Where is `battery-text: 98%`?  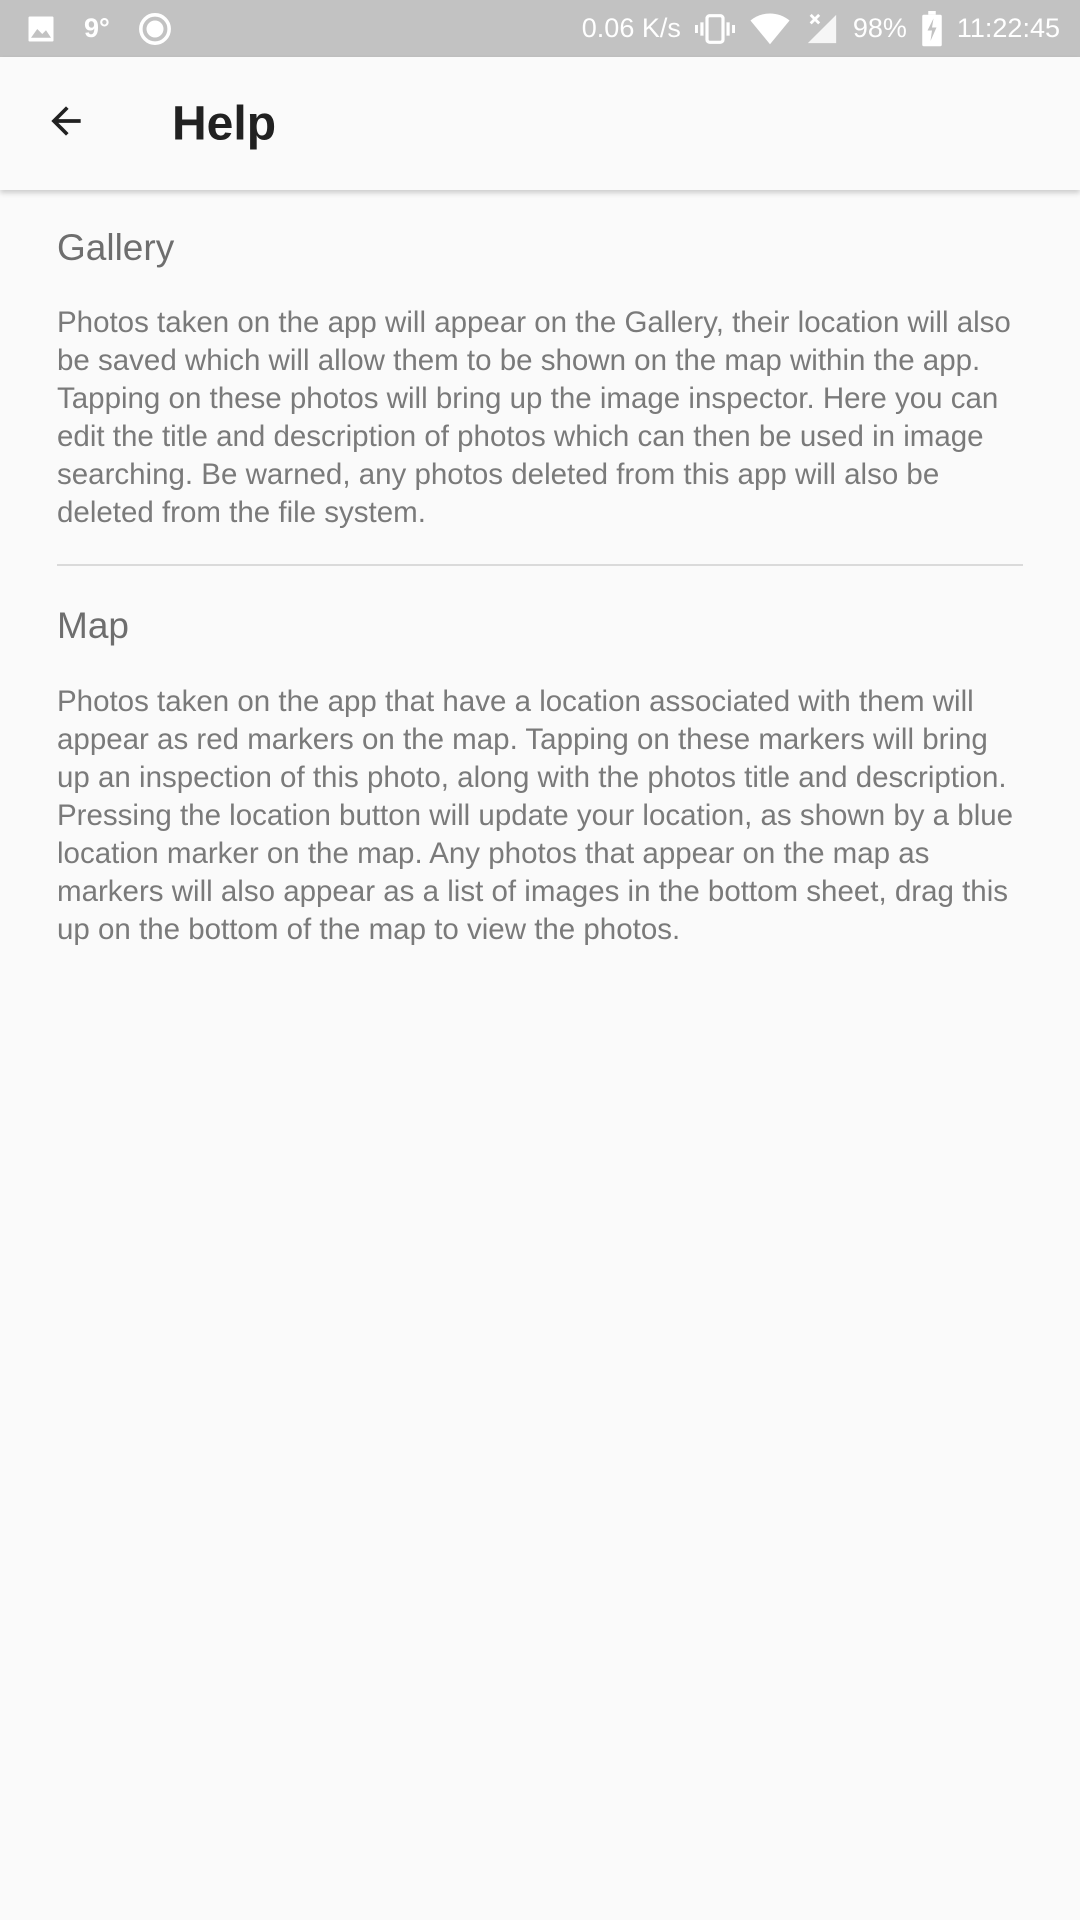
battery-text: 98% is located at coordinates (879, 28).